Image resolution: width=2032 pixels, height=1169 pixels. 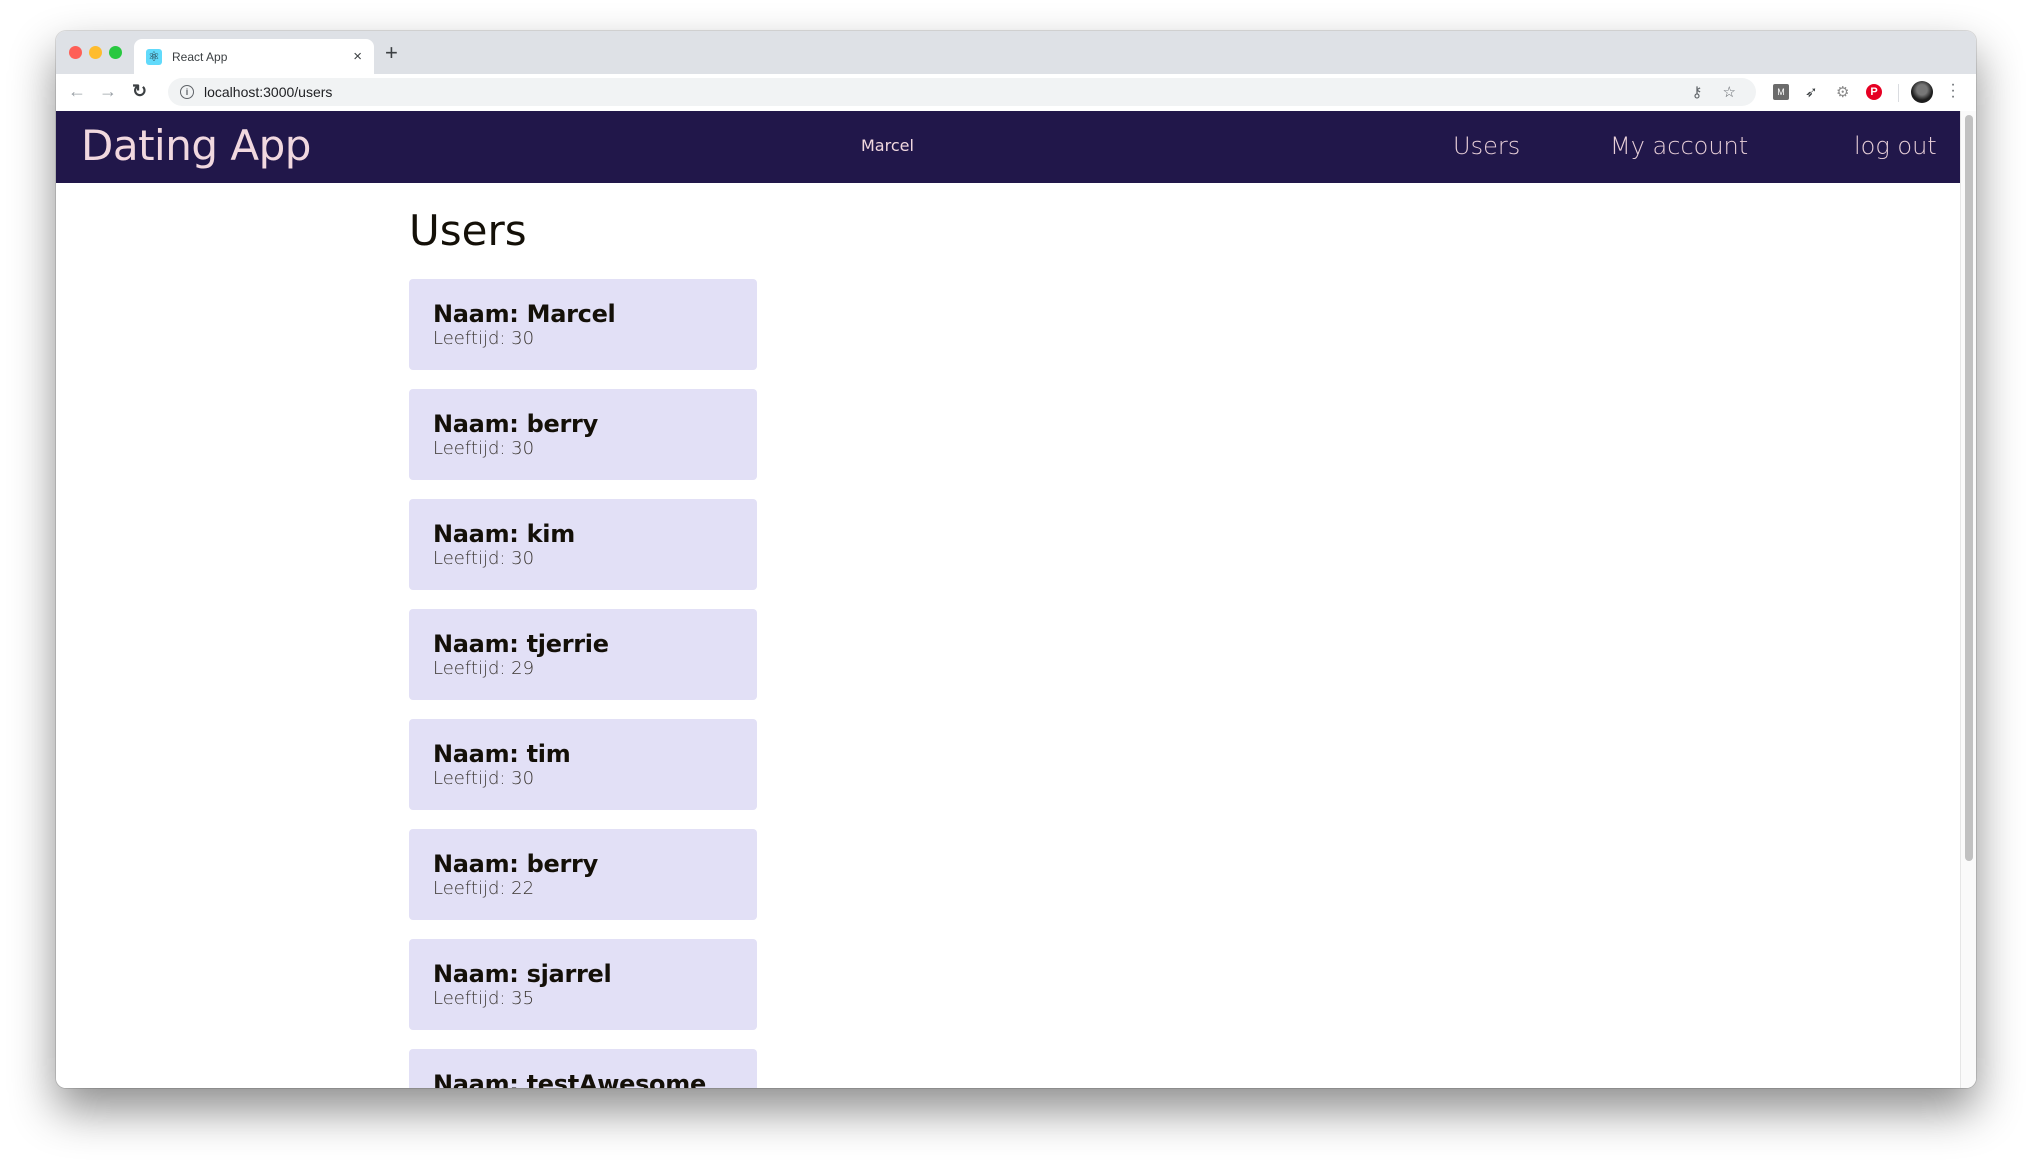 I want to click on maximize-window-button, so click(x=115, y=52).